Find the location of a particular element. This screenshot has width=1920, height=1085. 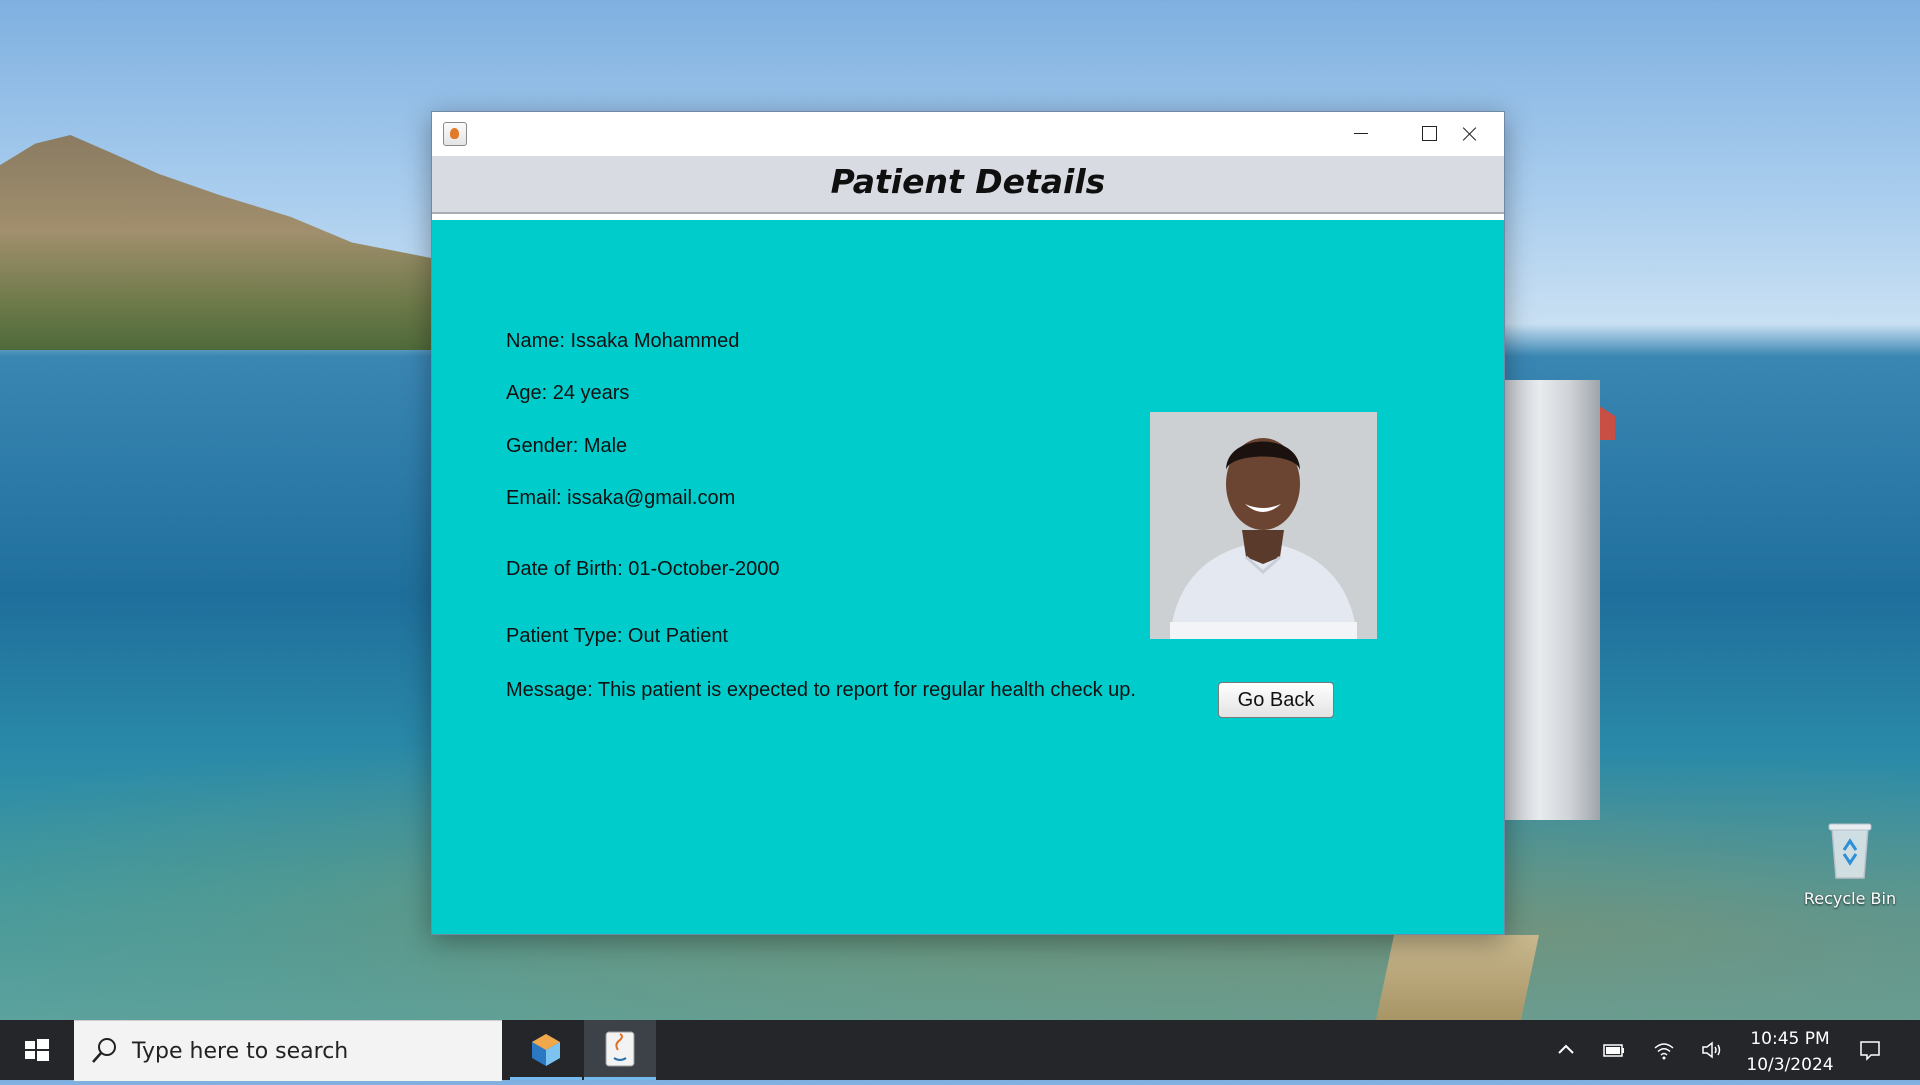

patient-photo is located at coordinates (1263, 525).